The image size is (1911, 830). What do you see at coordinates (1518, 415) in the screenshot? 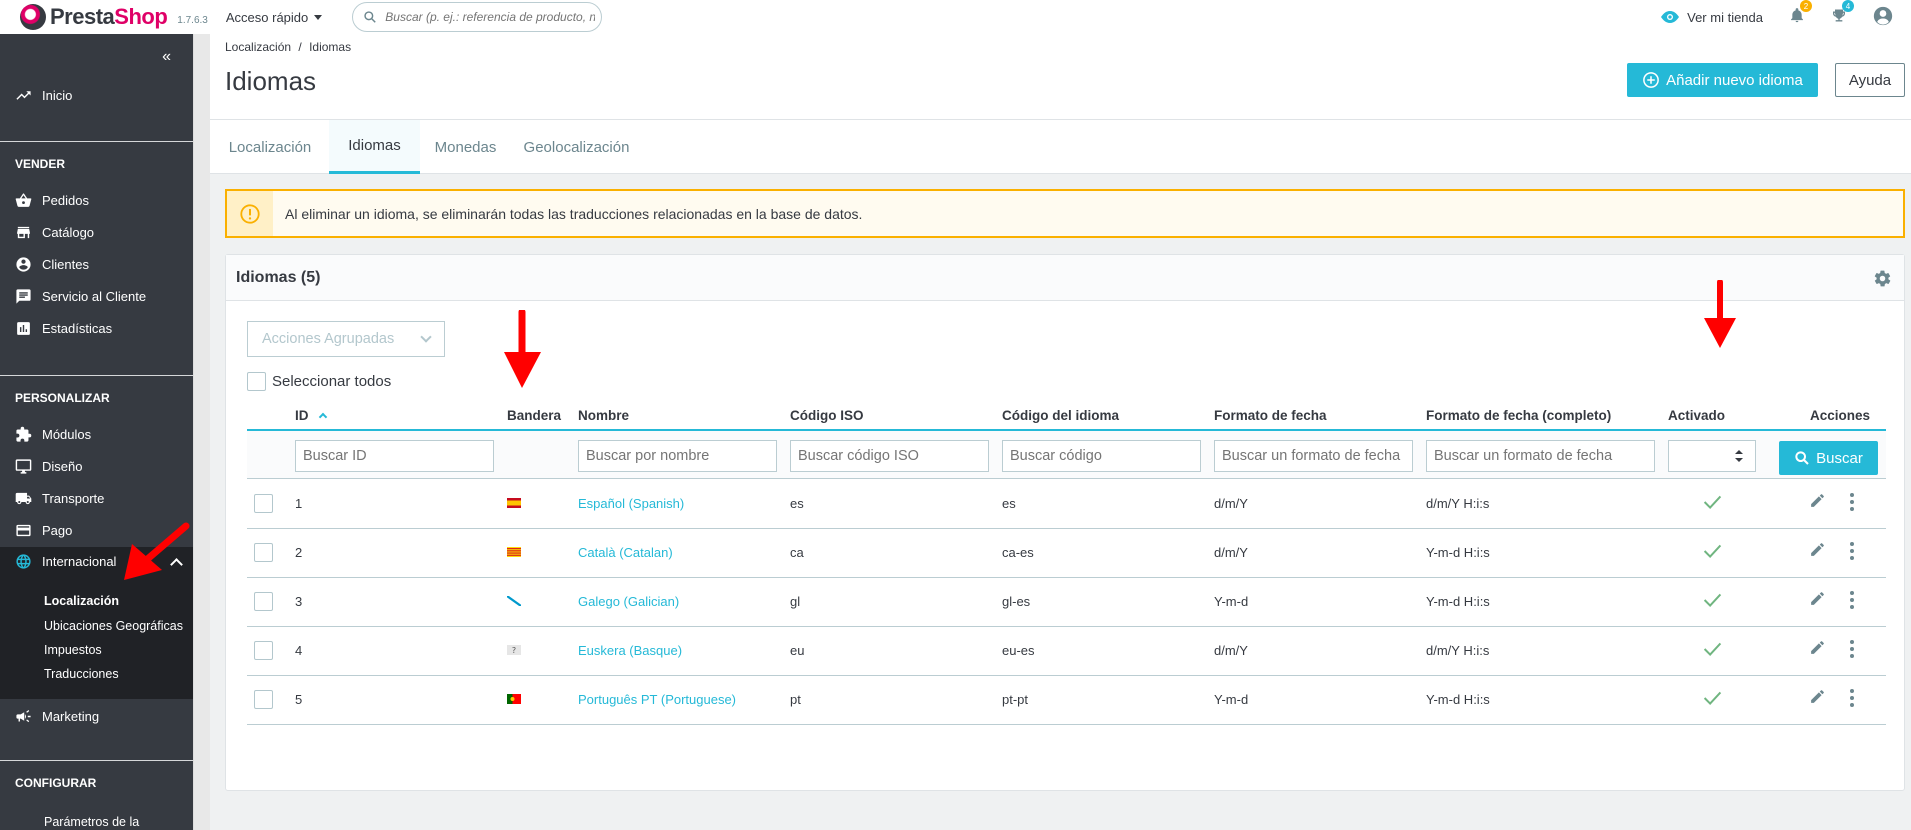
I see `column-header-date-format-full: Formato de fecha (completo)` at bounding box center [1518, 415].